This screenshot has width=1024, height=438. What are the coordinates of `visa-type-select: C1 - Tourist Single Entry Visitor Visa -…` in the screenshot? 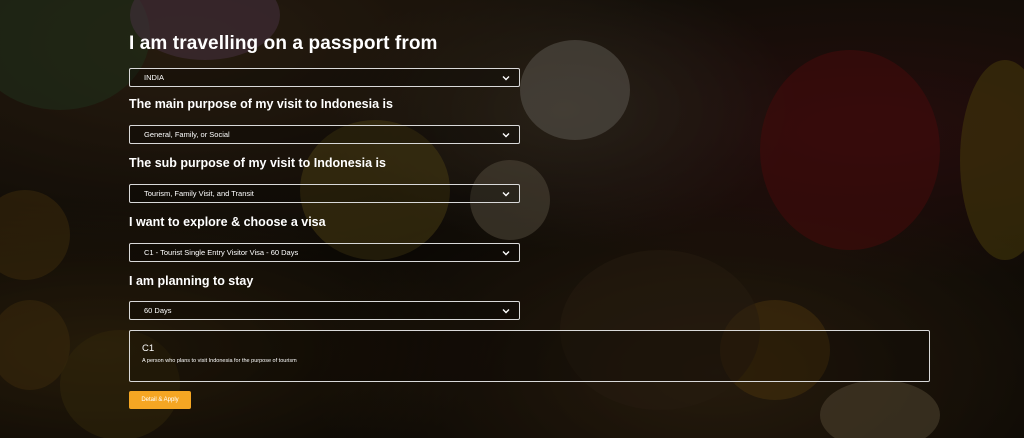 It's located at (324, 252).